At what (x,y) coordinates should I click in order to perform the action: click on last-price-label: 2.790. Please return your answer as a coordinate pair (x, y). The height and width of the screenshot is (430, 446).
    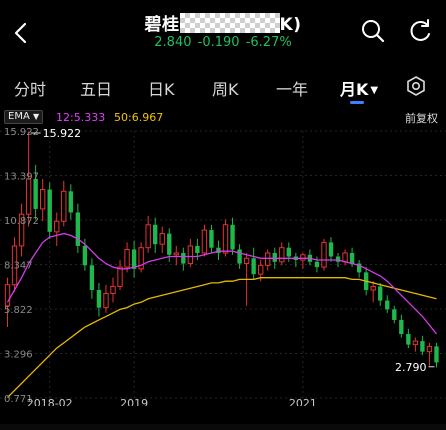
    Looking at the image, I should click on (411, 367).